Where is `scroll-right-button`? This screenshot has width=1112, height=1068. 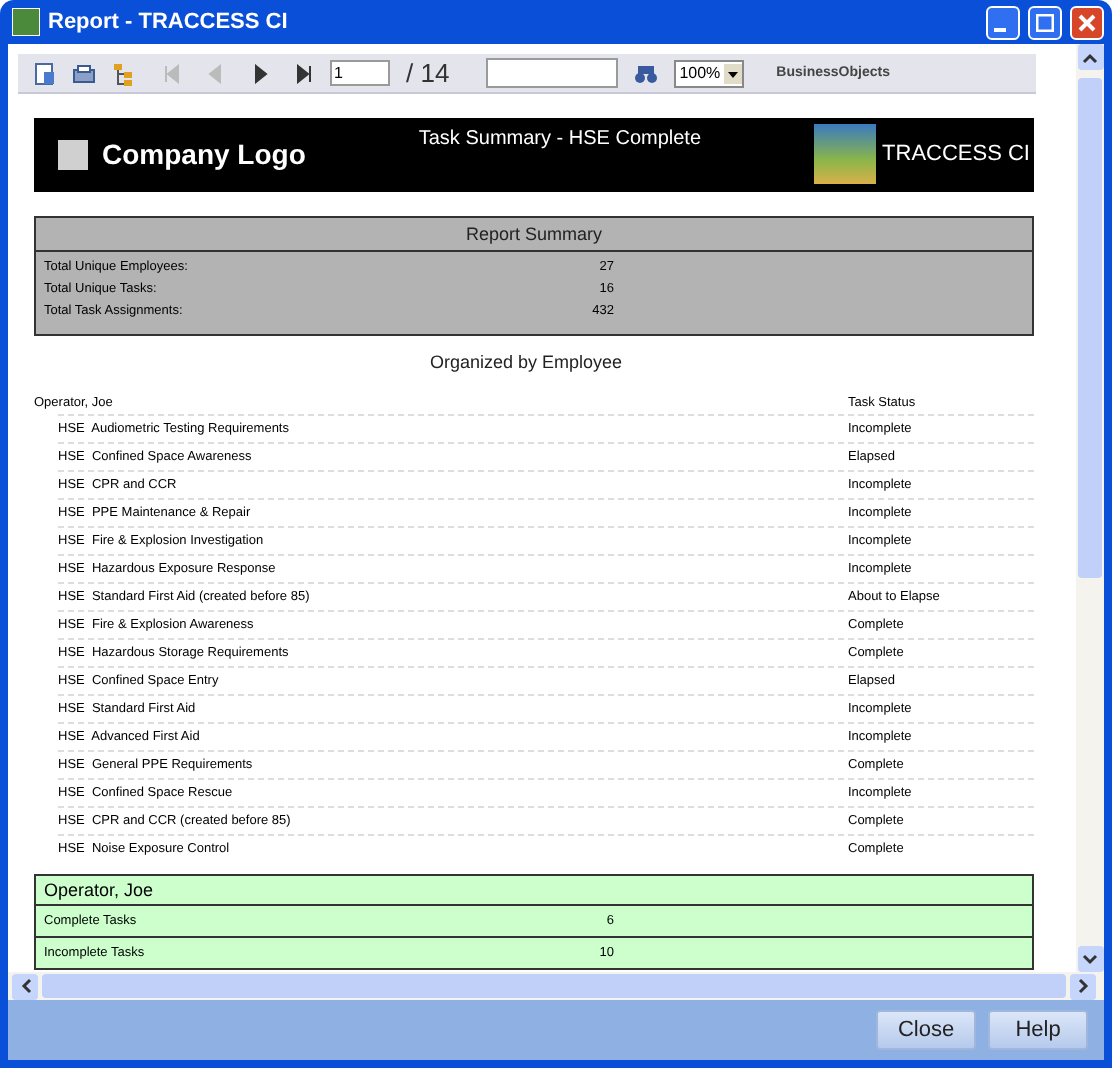
scroll-right-button is located at coordinates (1083, 986).